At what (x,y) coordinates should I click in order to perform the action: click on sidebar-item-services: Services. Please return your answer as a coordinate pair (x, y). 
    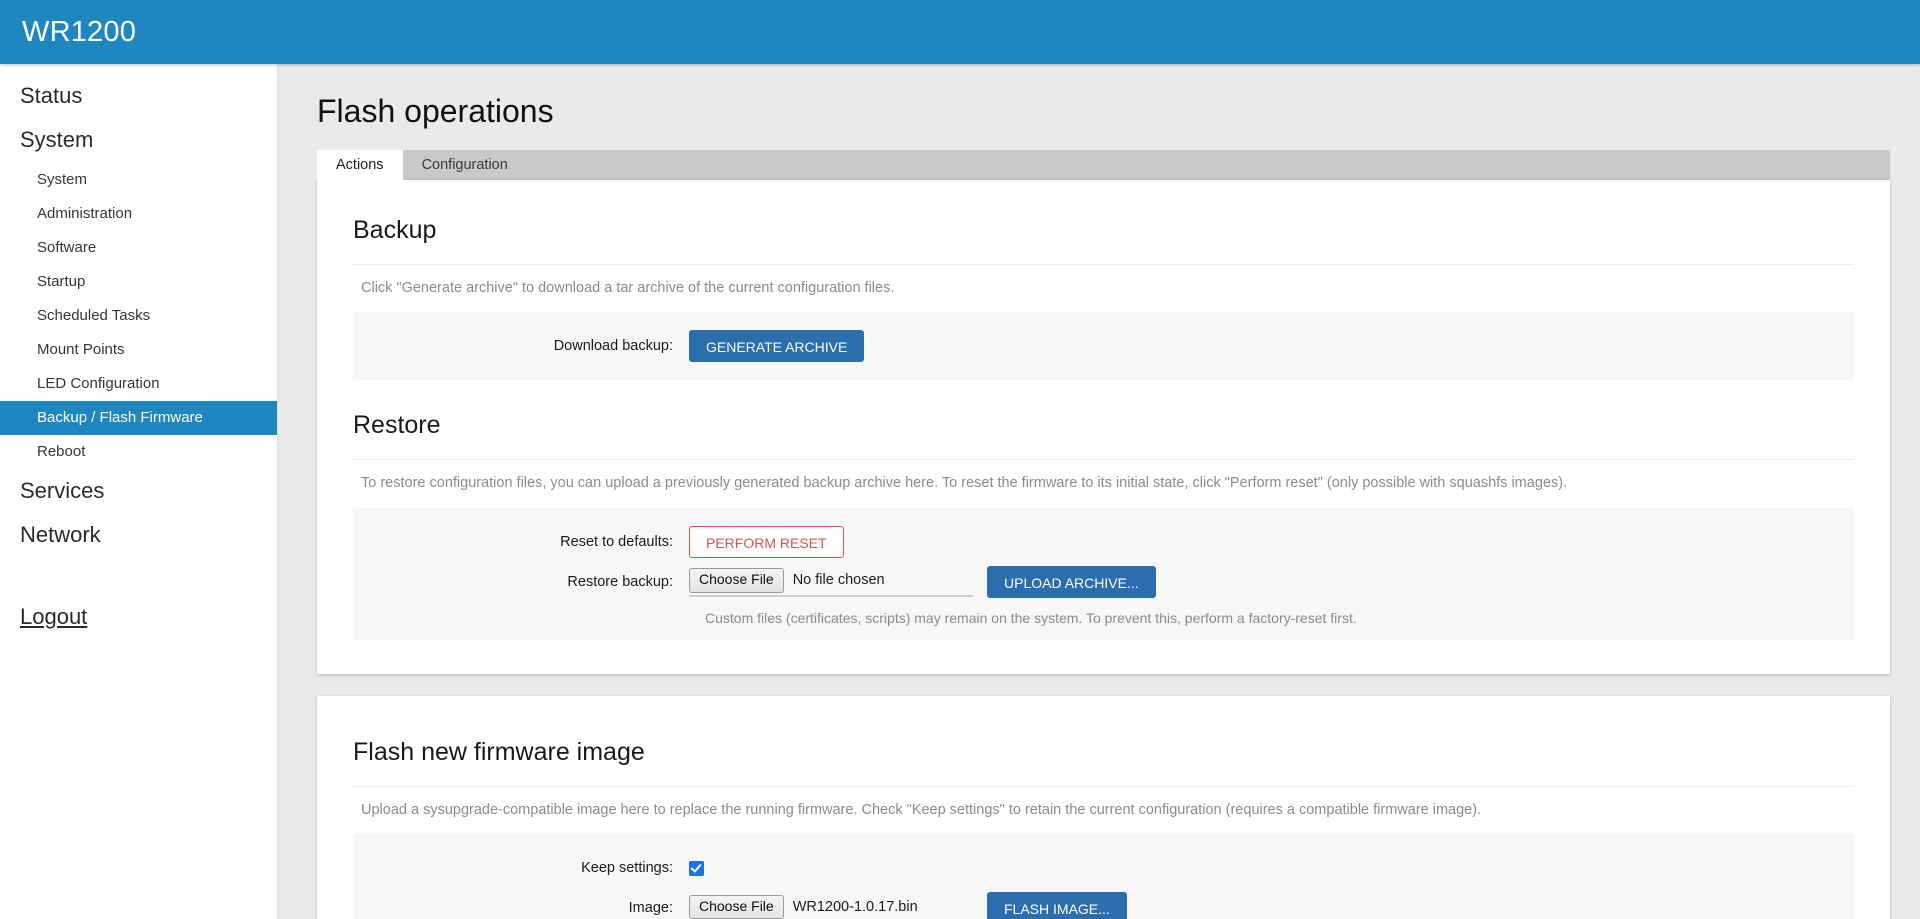
    Looking at the image, I should click on (138, 491).